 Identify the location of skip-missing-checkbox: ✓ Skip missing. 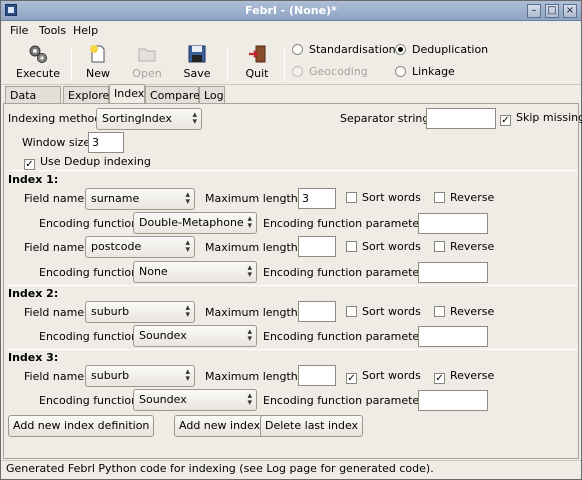
(541, 118).